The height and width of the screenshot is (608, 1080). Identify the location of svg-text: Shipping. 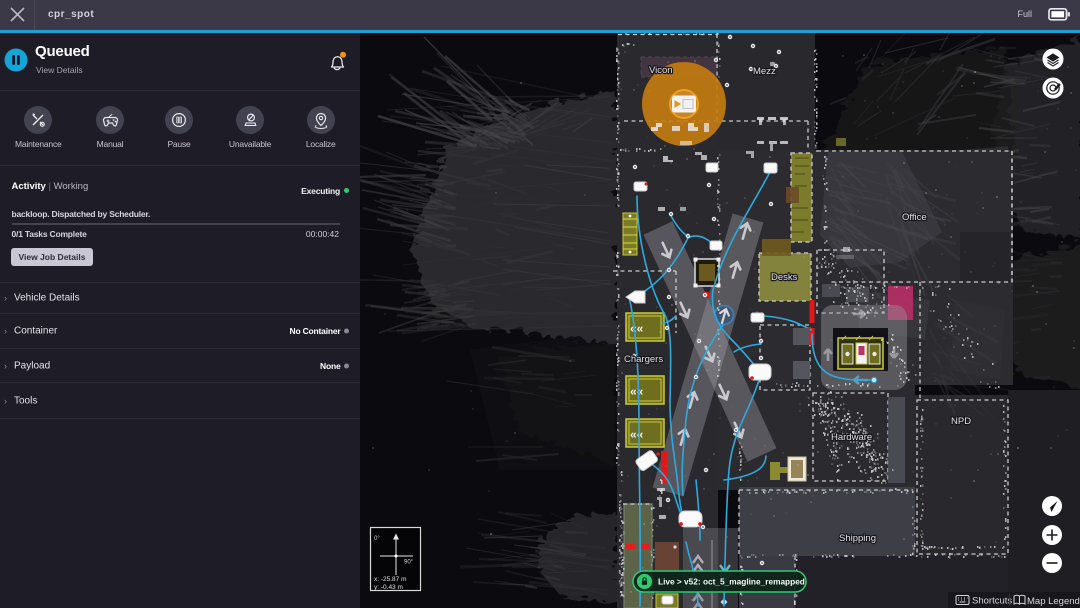
(857, 538).